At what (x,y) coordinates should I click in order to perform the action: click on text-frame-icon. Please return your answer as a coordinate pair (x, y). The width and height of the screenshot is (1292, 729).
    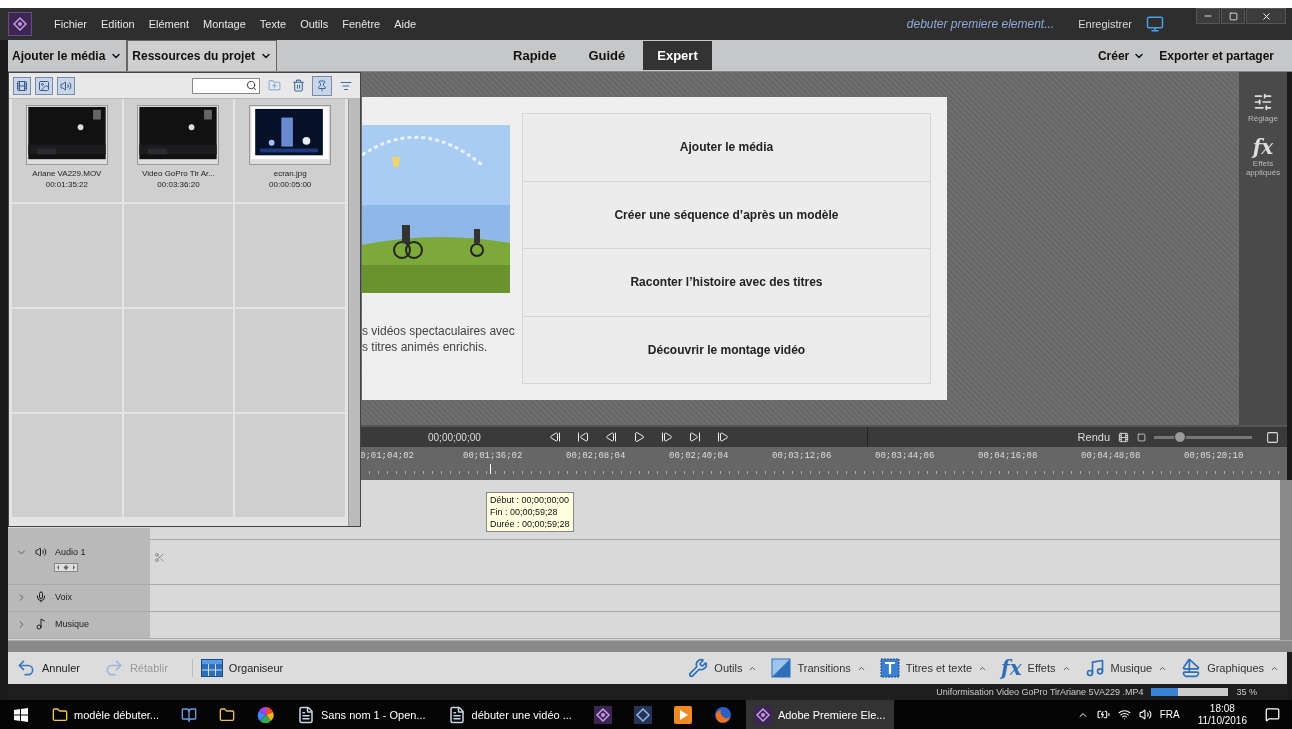
    Looking at the image, I should click on (889, 668).